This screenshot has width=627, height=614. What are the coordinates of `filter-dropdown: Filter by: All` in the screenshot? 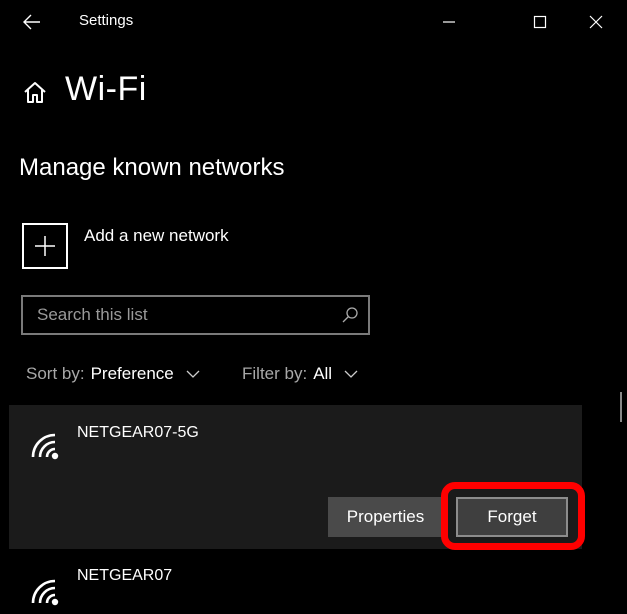 It's located at (300, 374).